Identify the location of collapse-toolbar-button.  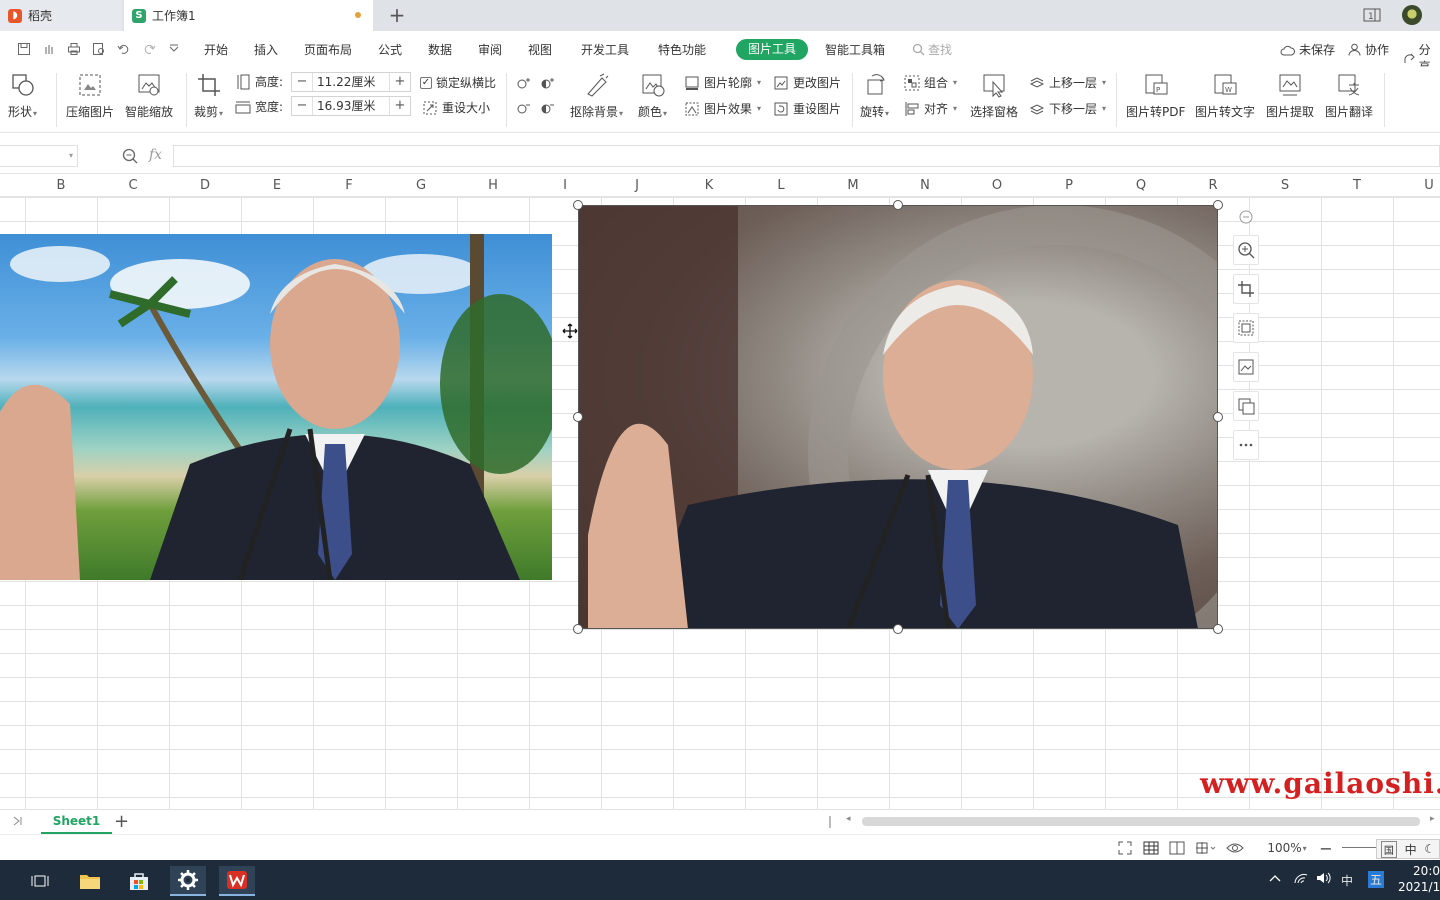
(1246, 218).